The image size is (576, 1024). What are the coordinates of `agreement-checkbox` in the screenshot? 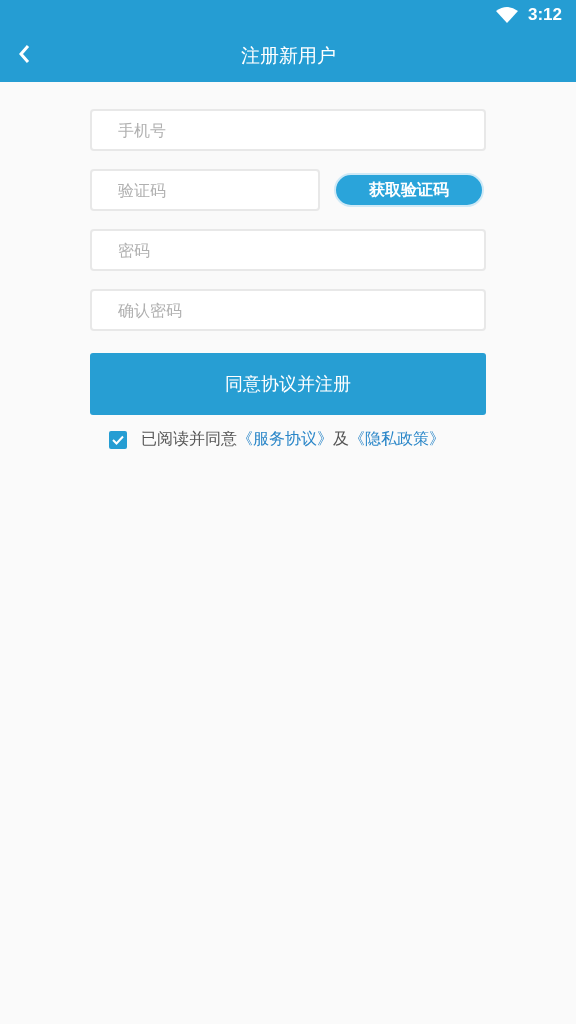 It's located at (118, 439).